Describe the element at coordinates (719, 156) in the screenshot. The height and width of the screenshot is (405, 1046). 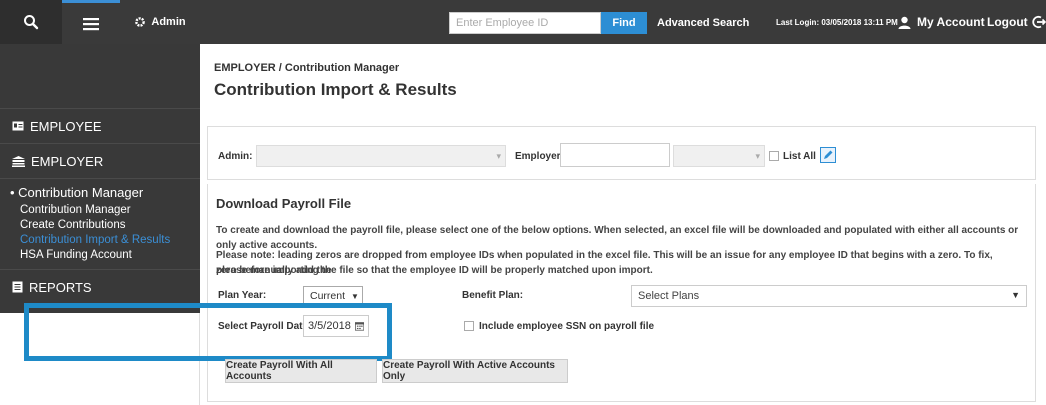
I see `employer-select: ▾` at that location.